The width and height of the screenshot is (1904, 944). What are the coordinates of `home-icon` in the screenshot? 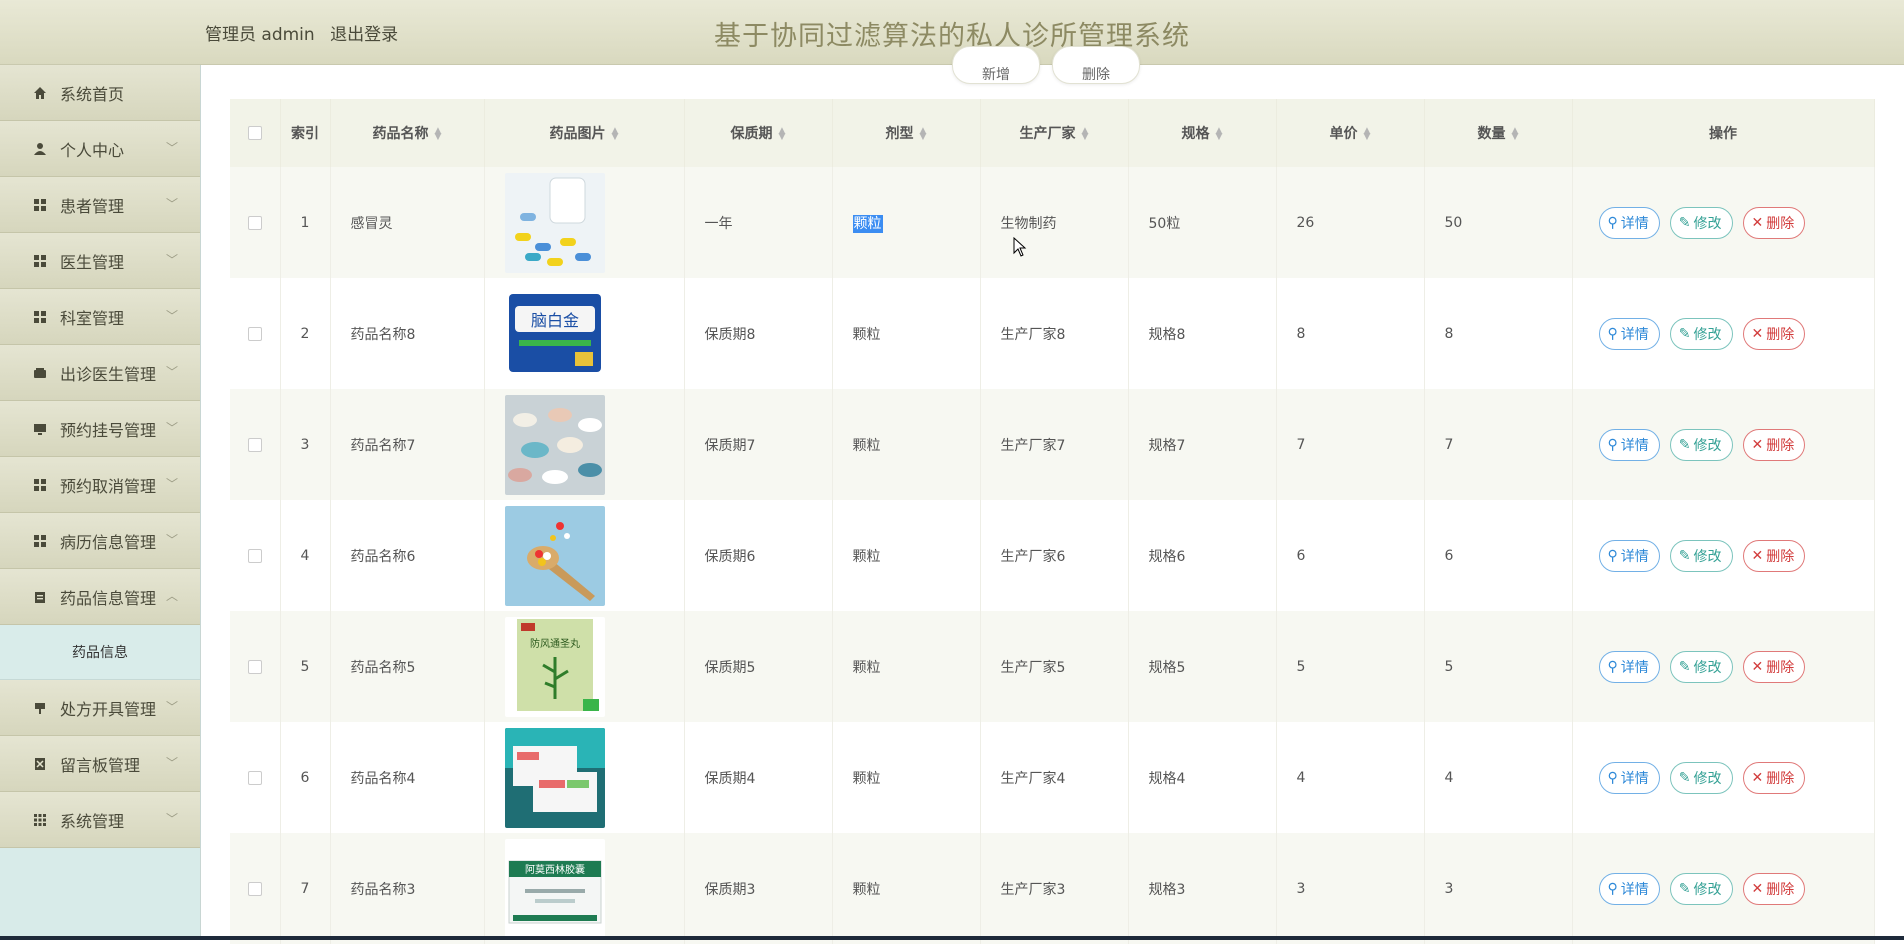 It's located at (40, 93).